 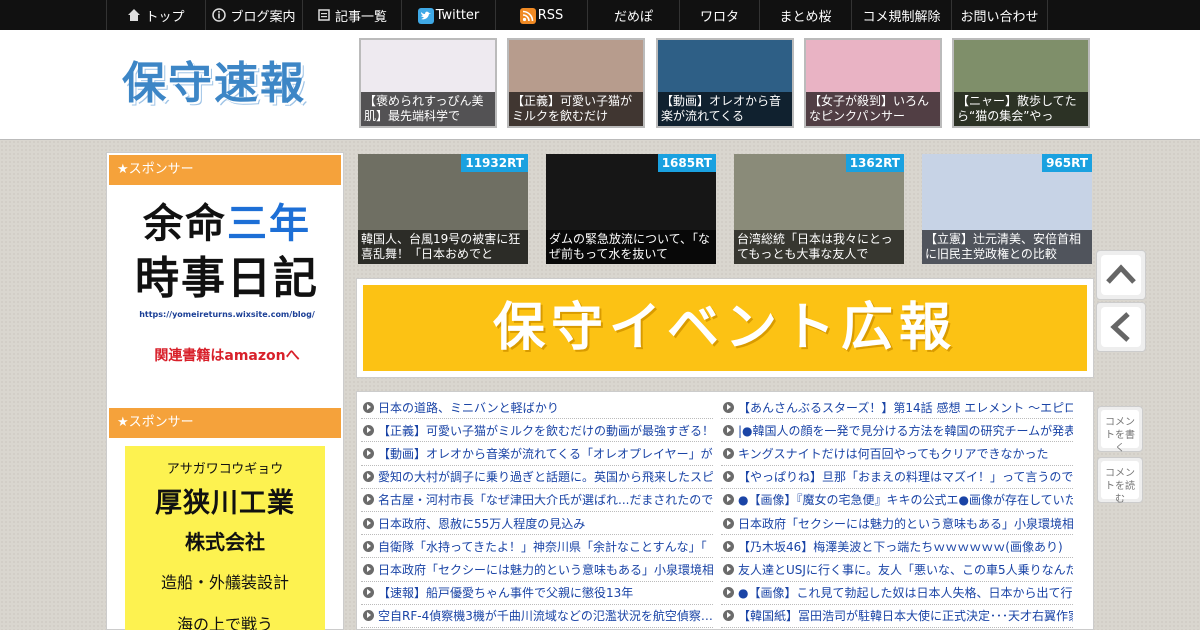 What do you see at coordinates (897, 616) in the screenshot?
I see `article-link: 【韓国紙】冨田浩司が駐韓日本大使に正式決定･･･天才右翼作家` at bounding box center [897, 616].